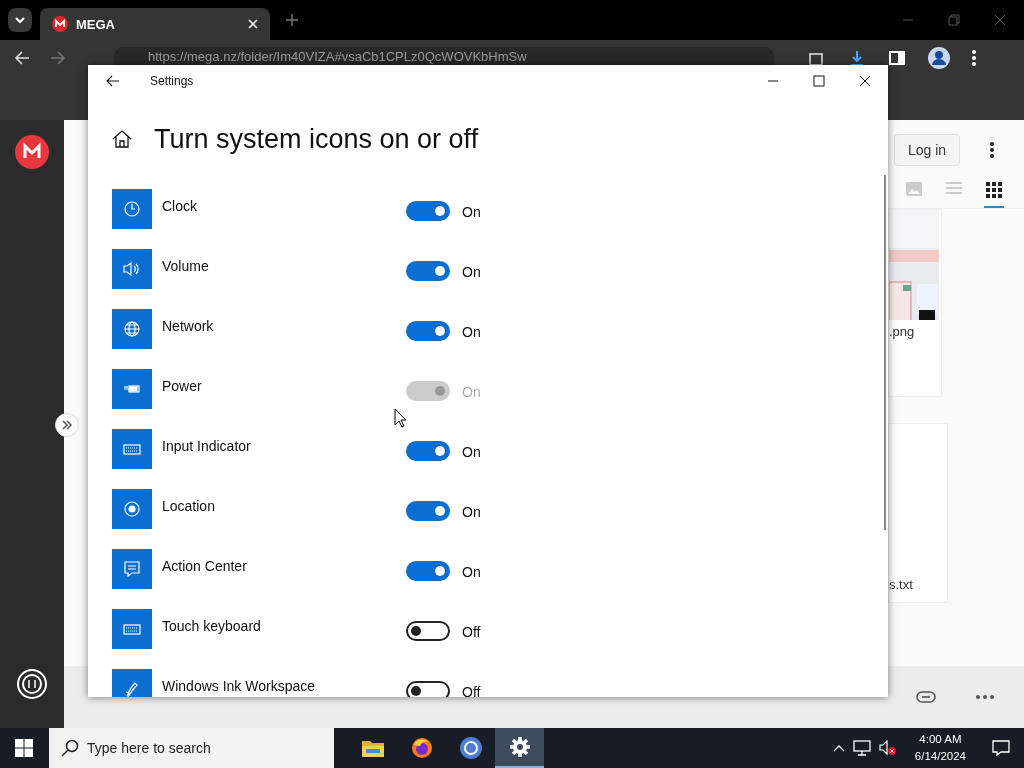 The width and height of the screenshot is (1024, 768). I want to click on setting-label: Action Center, so click(205, 566).